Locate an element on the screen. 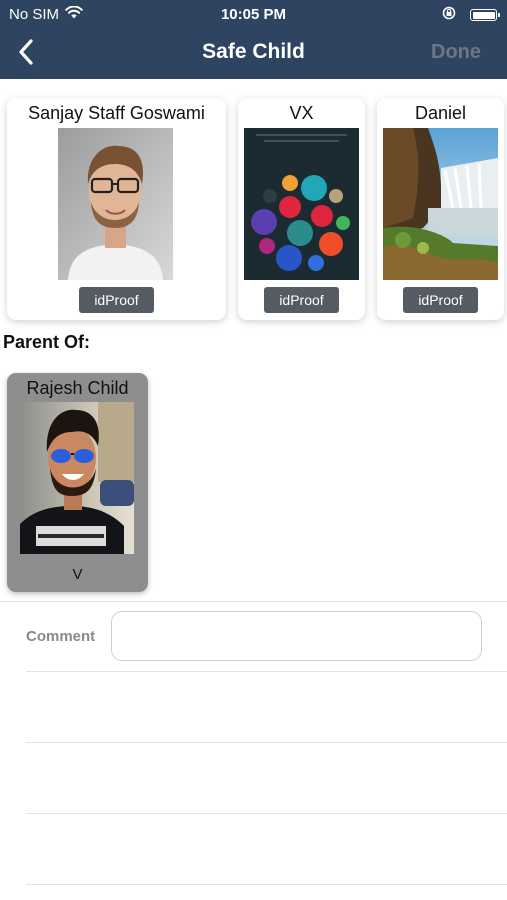 The height and width of the screenshot is (900, 507). child-label: V is located at coordinates (77, 574).